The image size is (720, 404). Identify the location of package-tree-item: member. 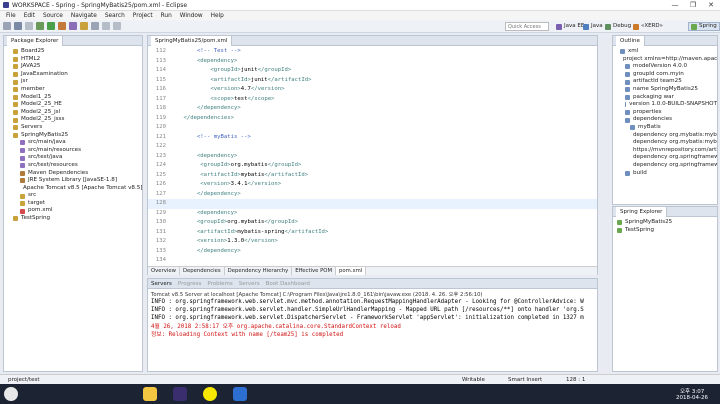
(74, 90).